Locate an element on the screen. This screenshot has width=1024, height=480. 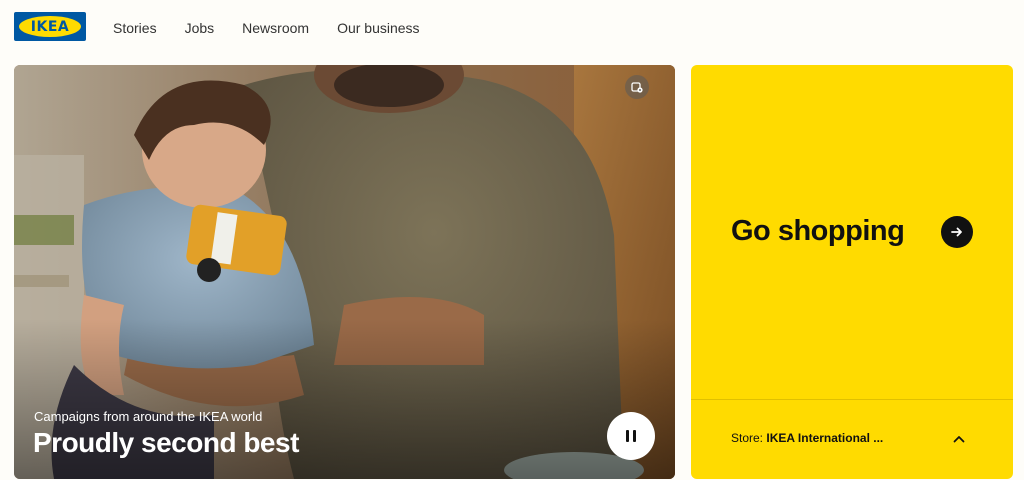
logo-oval: IKEA is located at coordinates (50, 26).